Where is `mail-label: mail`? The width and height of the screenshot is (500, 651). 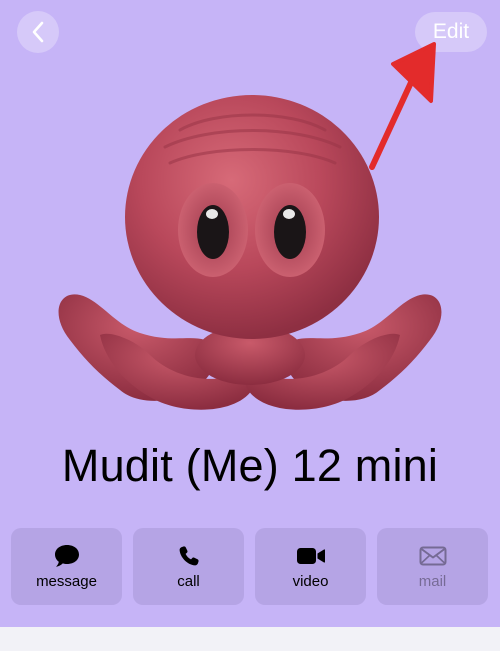
mail-label: mail is located at coordinates (432, 581).